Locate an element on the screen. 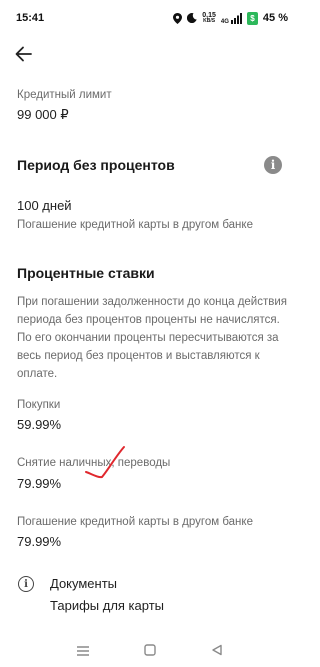 This screenshot has width=320, height=667. system-nav-bar is located at coordinates (150, 651).